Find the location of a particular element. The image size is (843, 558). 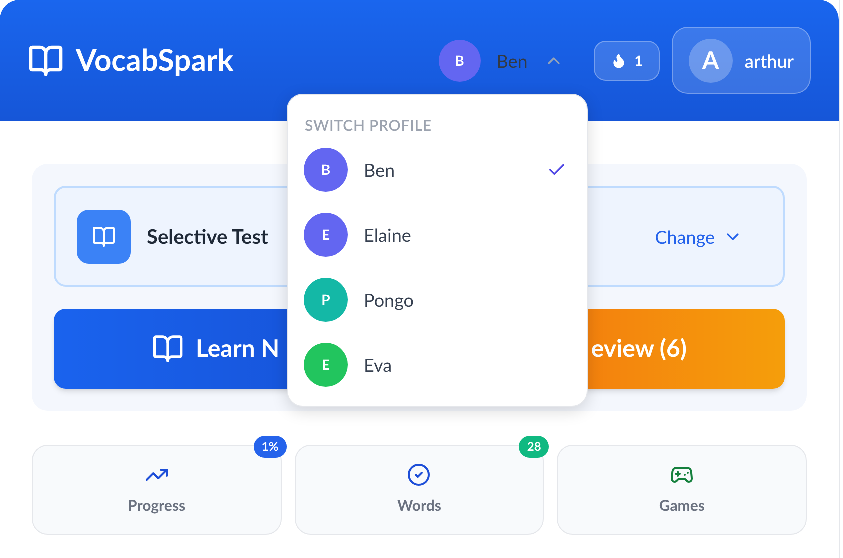

count-badge: 28 is located at coordinates (534, 447).